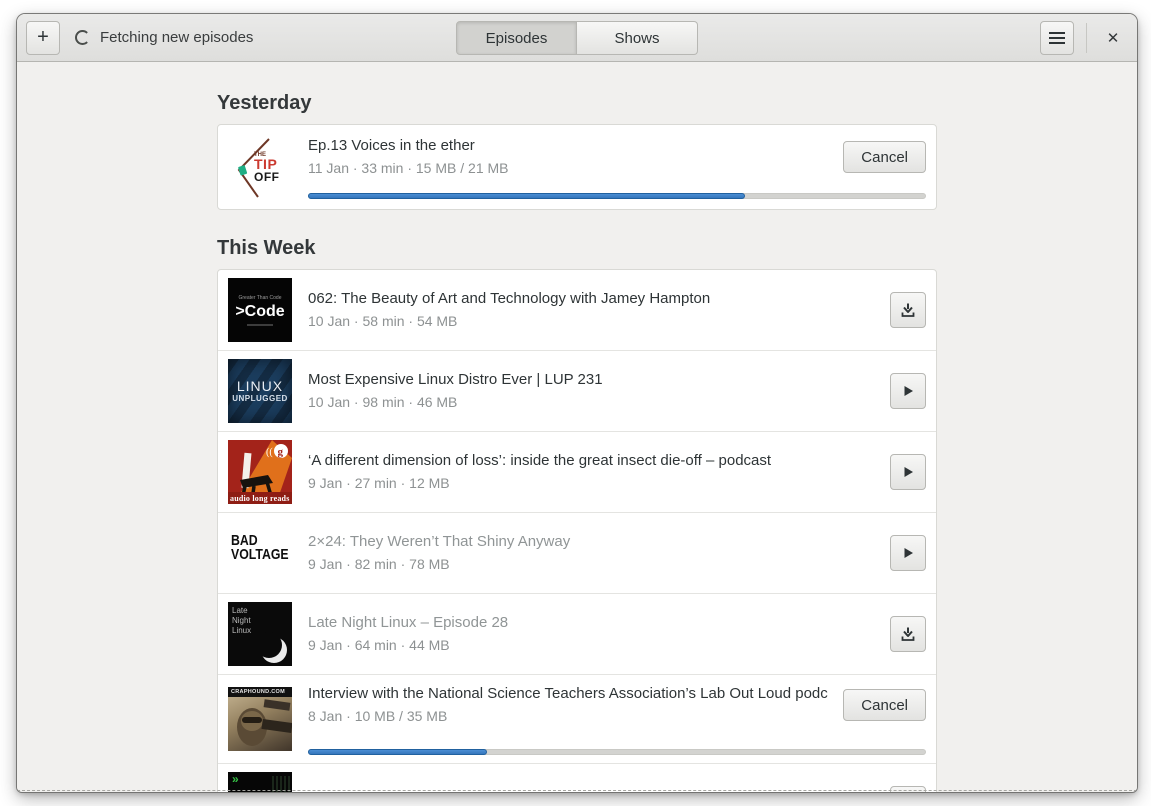  What do you see at coordinates (516, 38) in the screenshot?
I see `tab-episodes: Episodes` at bounding box center [516, 38].